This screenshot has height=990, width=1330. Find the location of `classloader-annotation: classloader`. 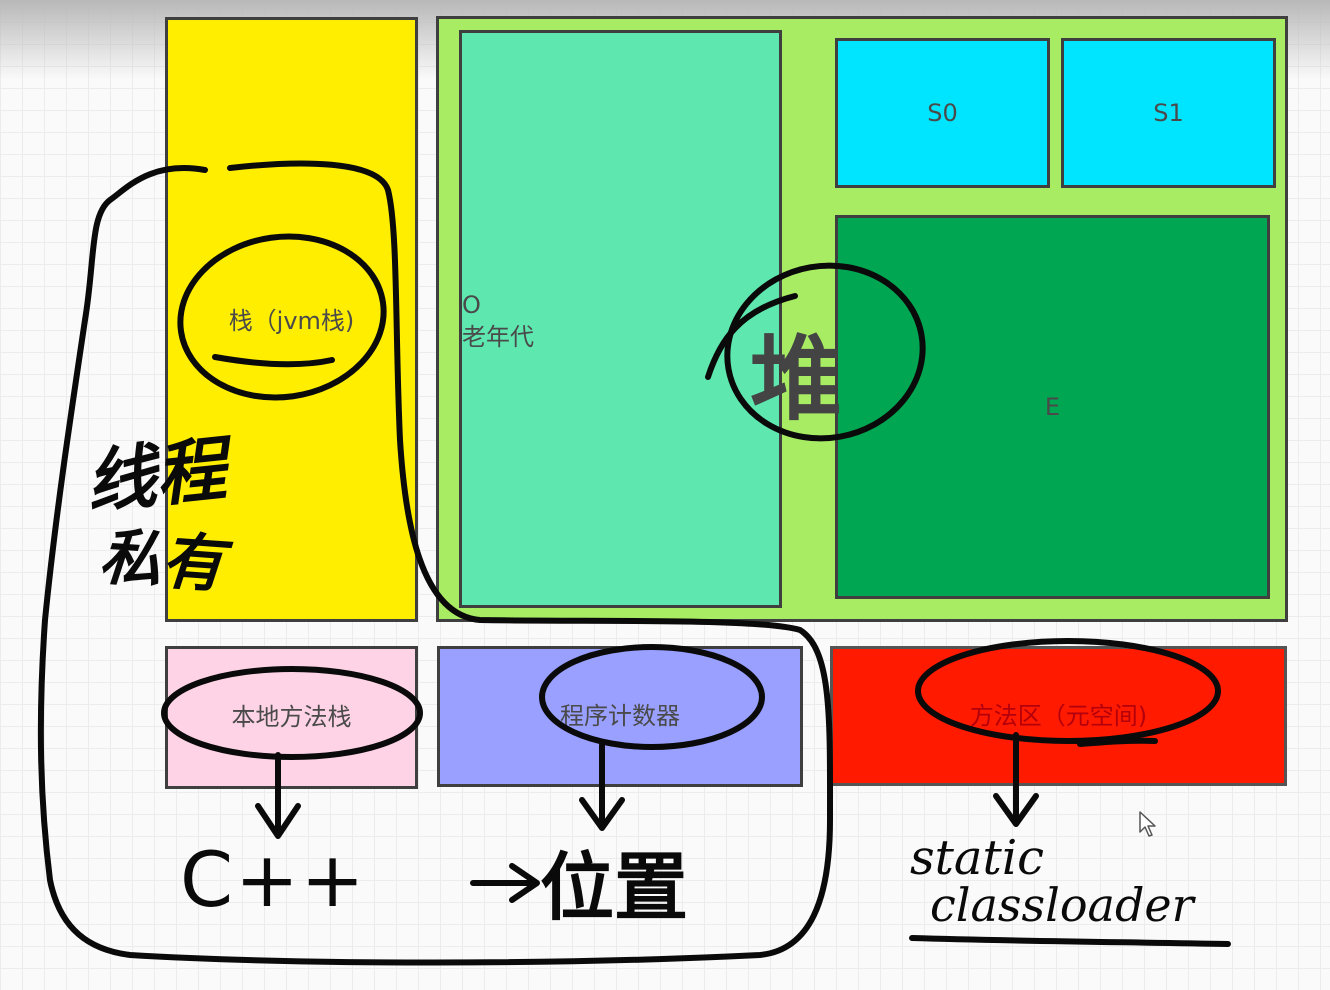

classloader-annotation: classloader is located at coordinates (1062, 905).